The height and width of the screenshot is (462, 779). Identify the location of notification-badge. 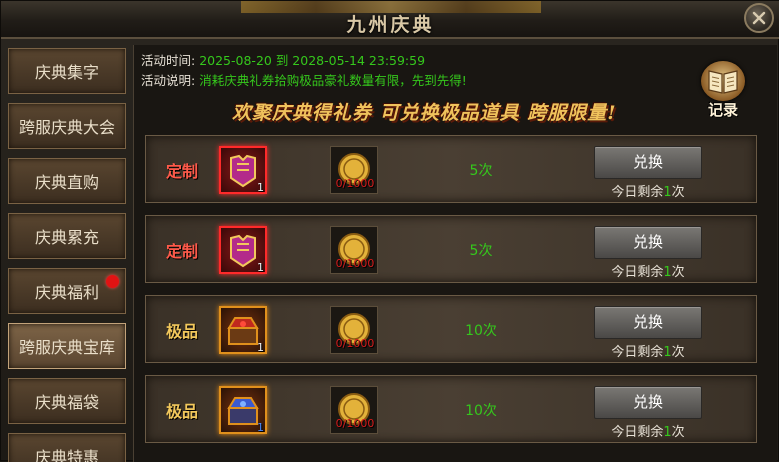
(112, 281).